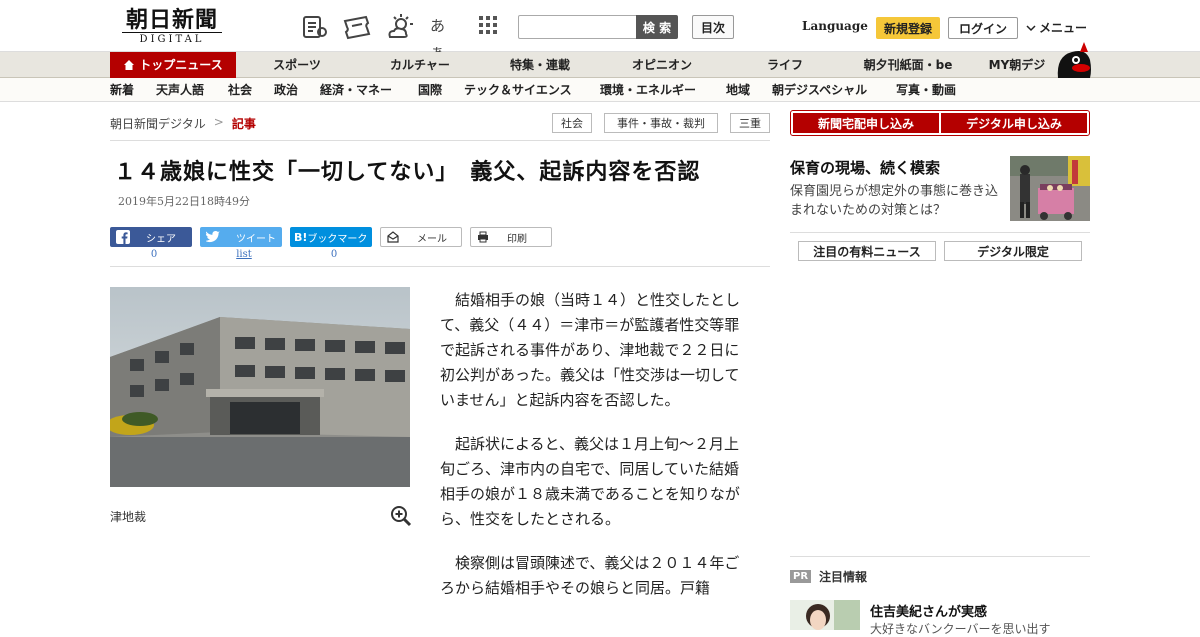  What do you see at coordinates (819, 90) in the screenshot?
I see `nav-special: 朝デジスペシャル` at bounding box center [819, 90].